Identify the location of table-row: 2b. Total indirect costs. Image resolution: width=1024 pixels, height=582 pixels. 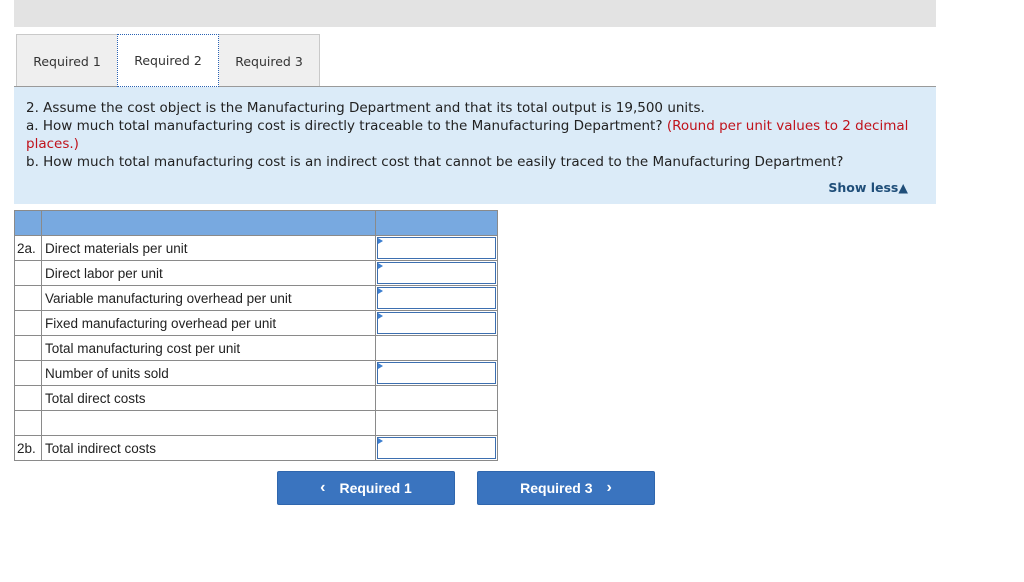
(256, 448).